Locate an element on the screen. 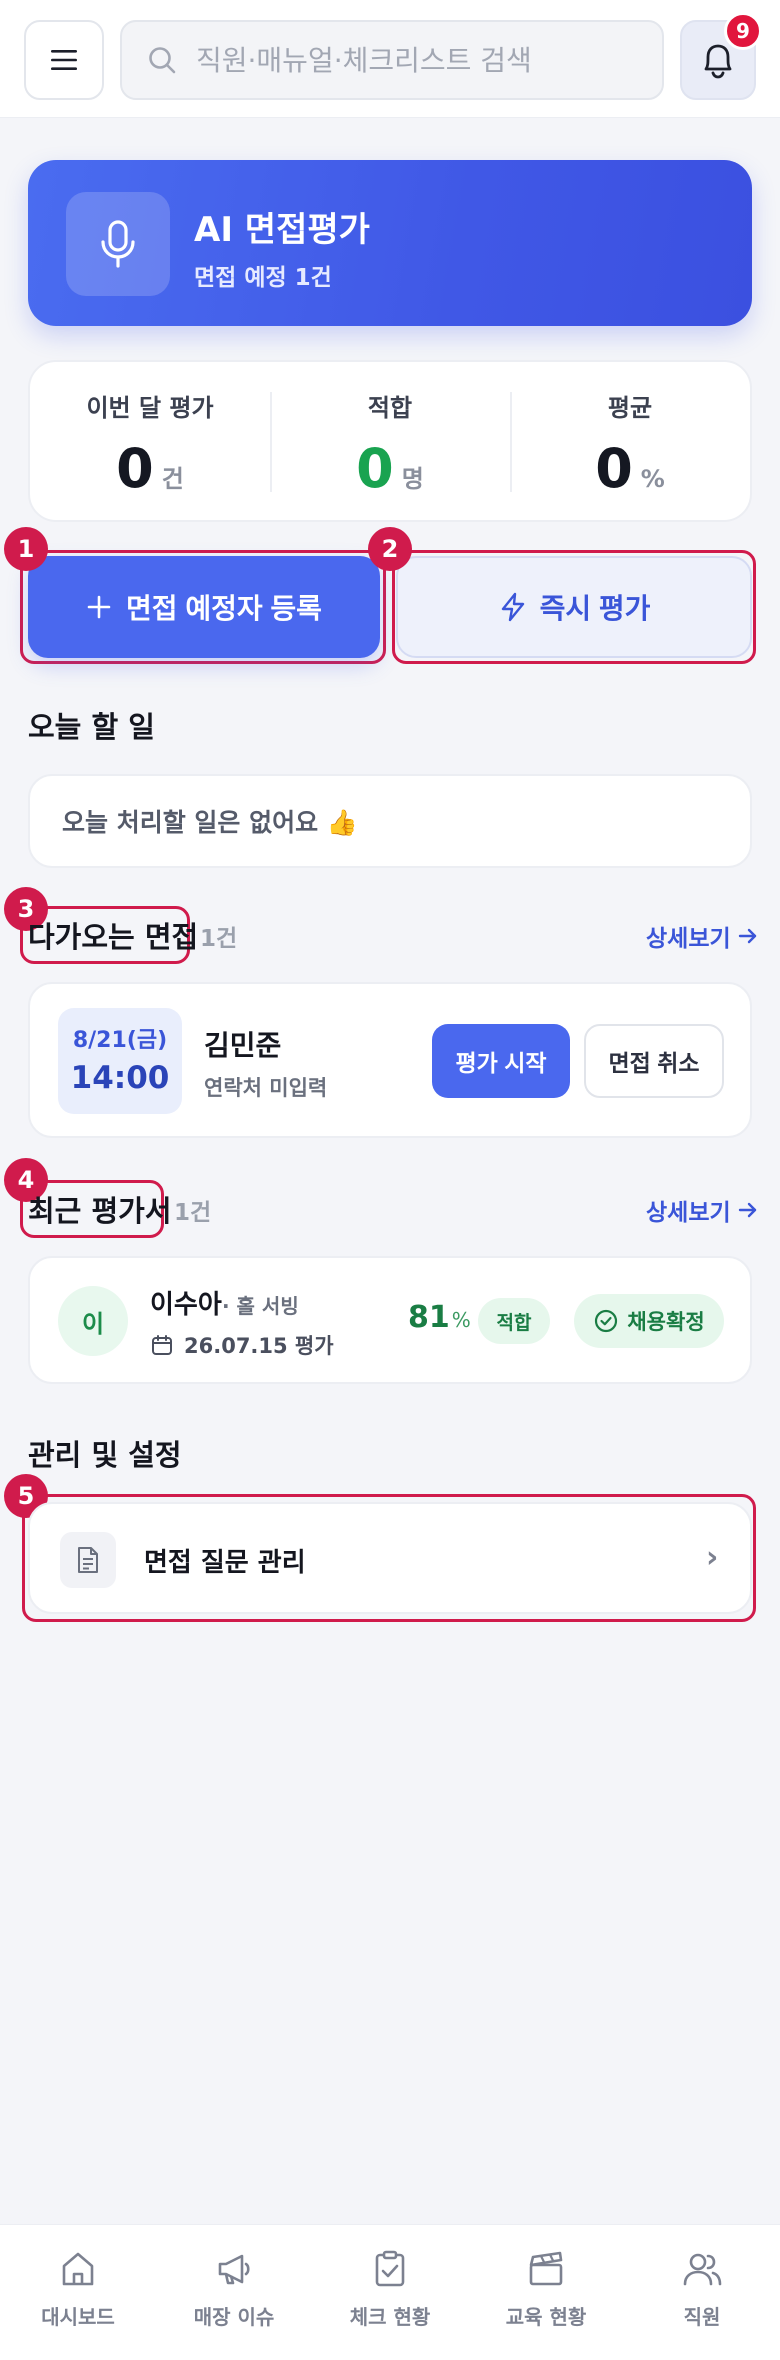 The image size is (780, 2360). evaluation-name: 이수아 is located at coordinates (186, 1305).